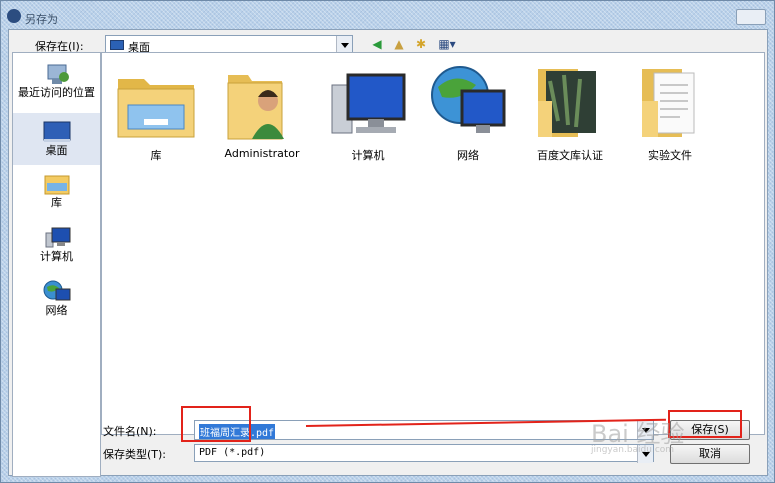 Image resolution: width=775 pixels, height=483 pixels. Describe the element at coordinates (421, 44) in the screenshot. I see `new-folder-icon: ✱` at that location.